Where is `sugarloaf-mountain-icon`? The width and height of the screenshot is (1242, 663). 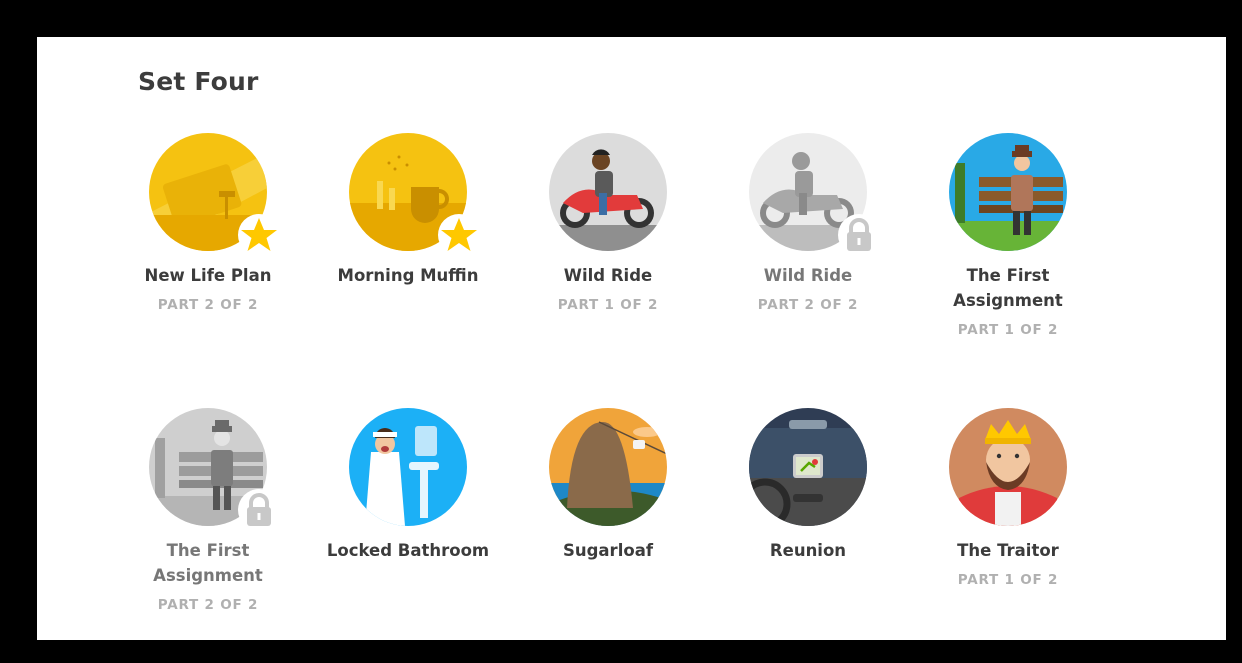
sugarloaf-mountain-icon is located at coordinates (608, 467).